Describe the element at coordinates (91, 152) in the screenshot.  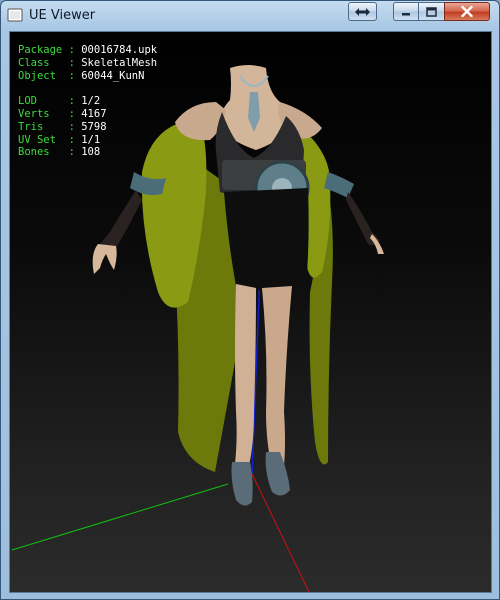
I see `info-value: 108` at that location.